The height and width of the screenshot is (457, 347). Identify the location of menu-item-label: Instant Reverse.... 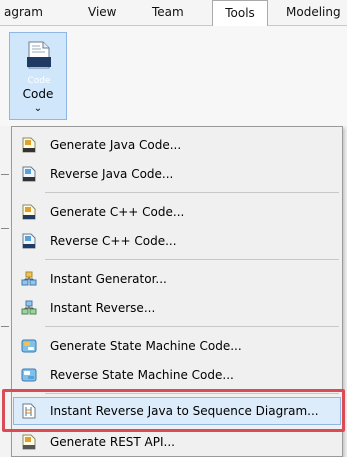
(103, 308).